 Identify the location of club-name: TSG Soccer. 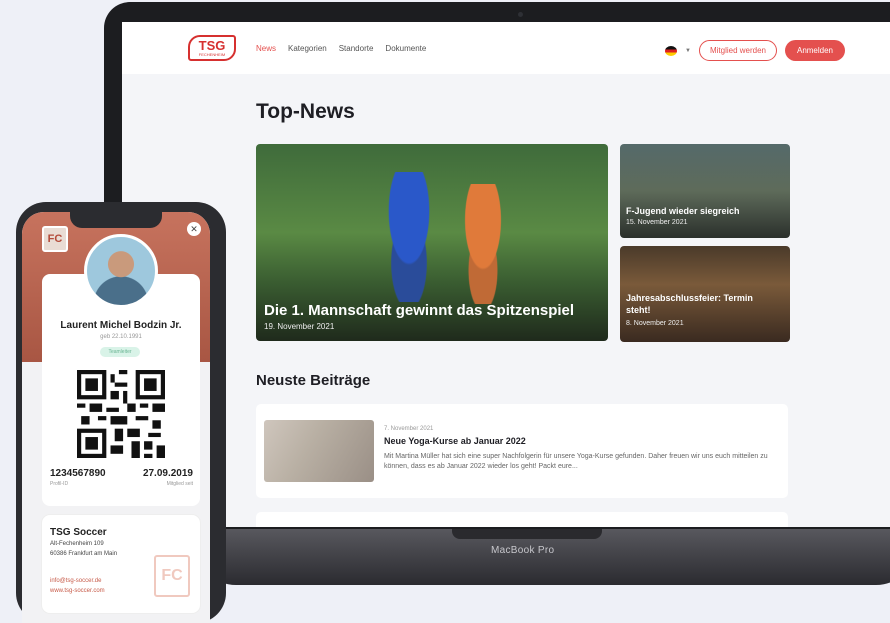
(78, 532).